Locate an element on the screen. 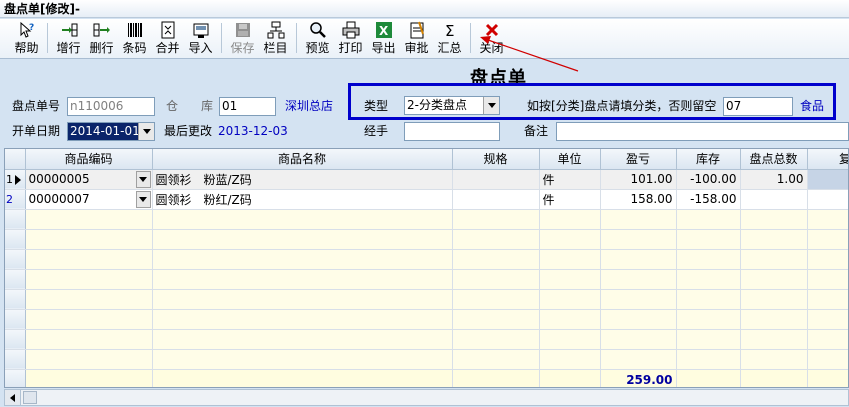  cell-name: 圆领衫 粉红/Z码 is located at coordinates (302, 199).